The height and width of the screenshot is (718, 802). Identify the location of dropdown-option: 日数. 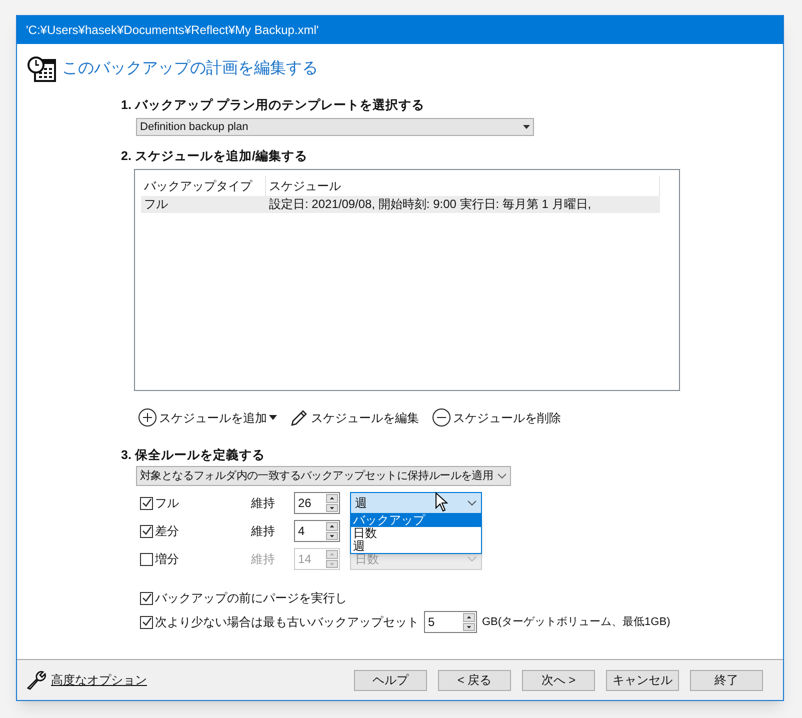
(416, 533).